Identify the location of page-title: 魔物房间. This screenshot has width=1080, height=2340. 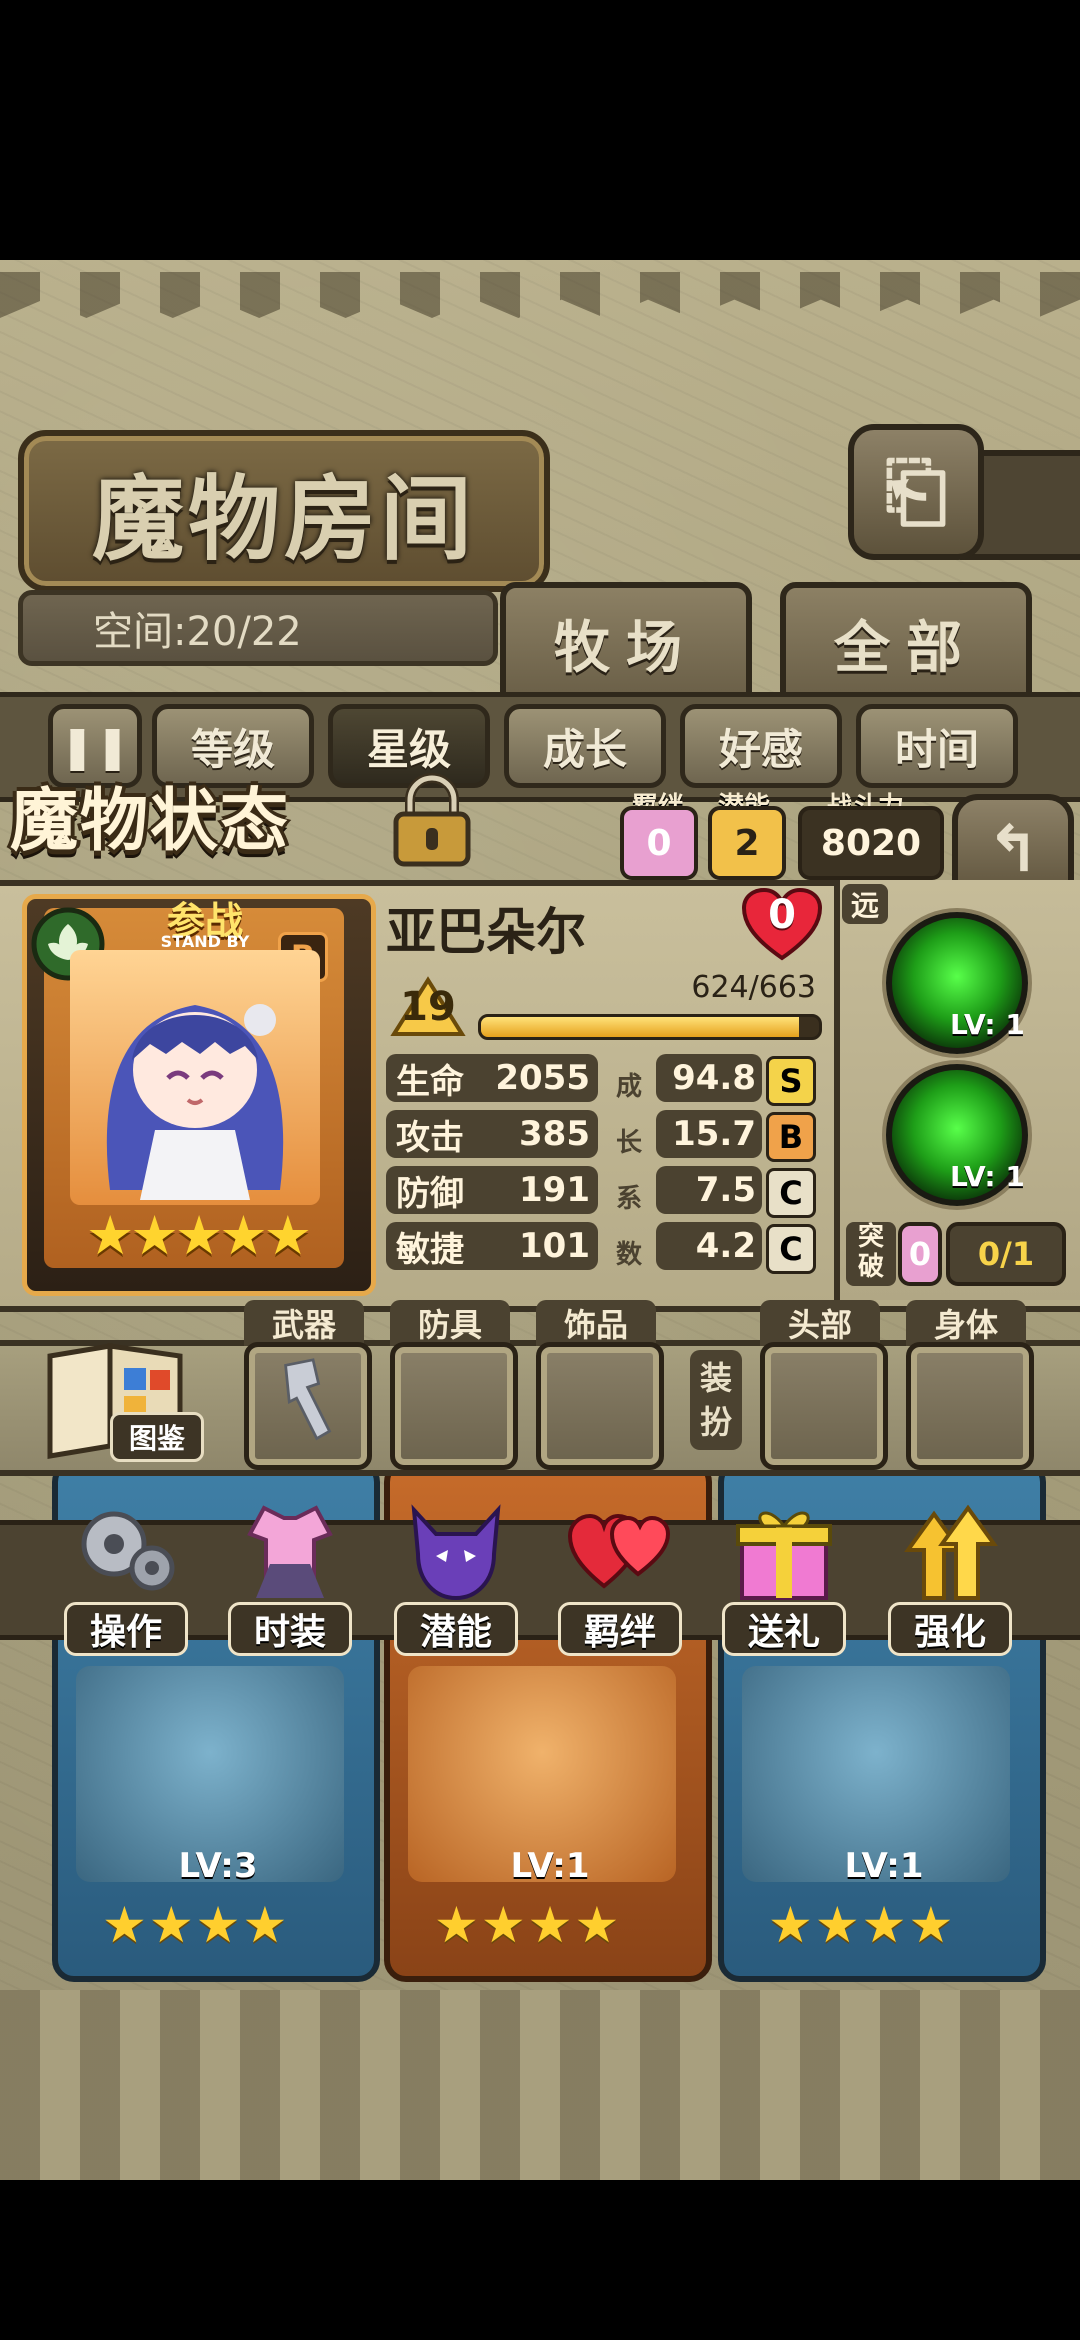
(283, 519).